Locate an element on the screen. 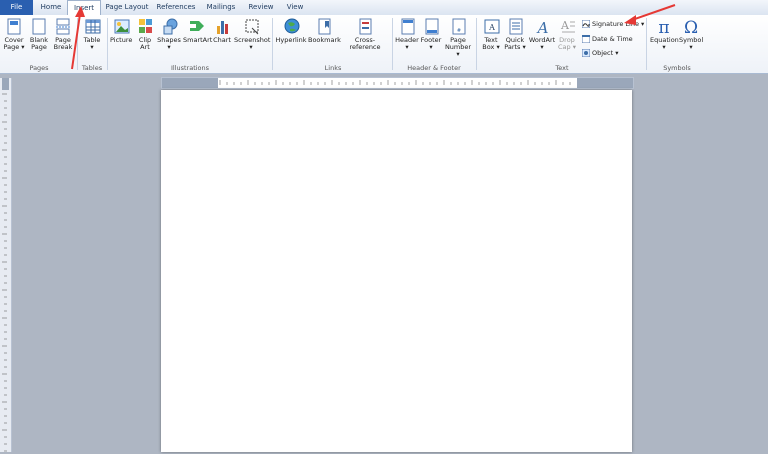  cover-page-button: Cover Page ▾ is located at coordinates (14, 34).